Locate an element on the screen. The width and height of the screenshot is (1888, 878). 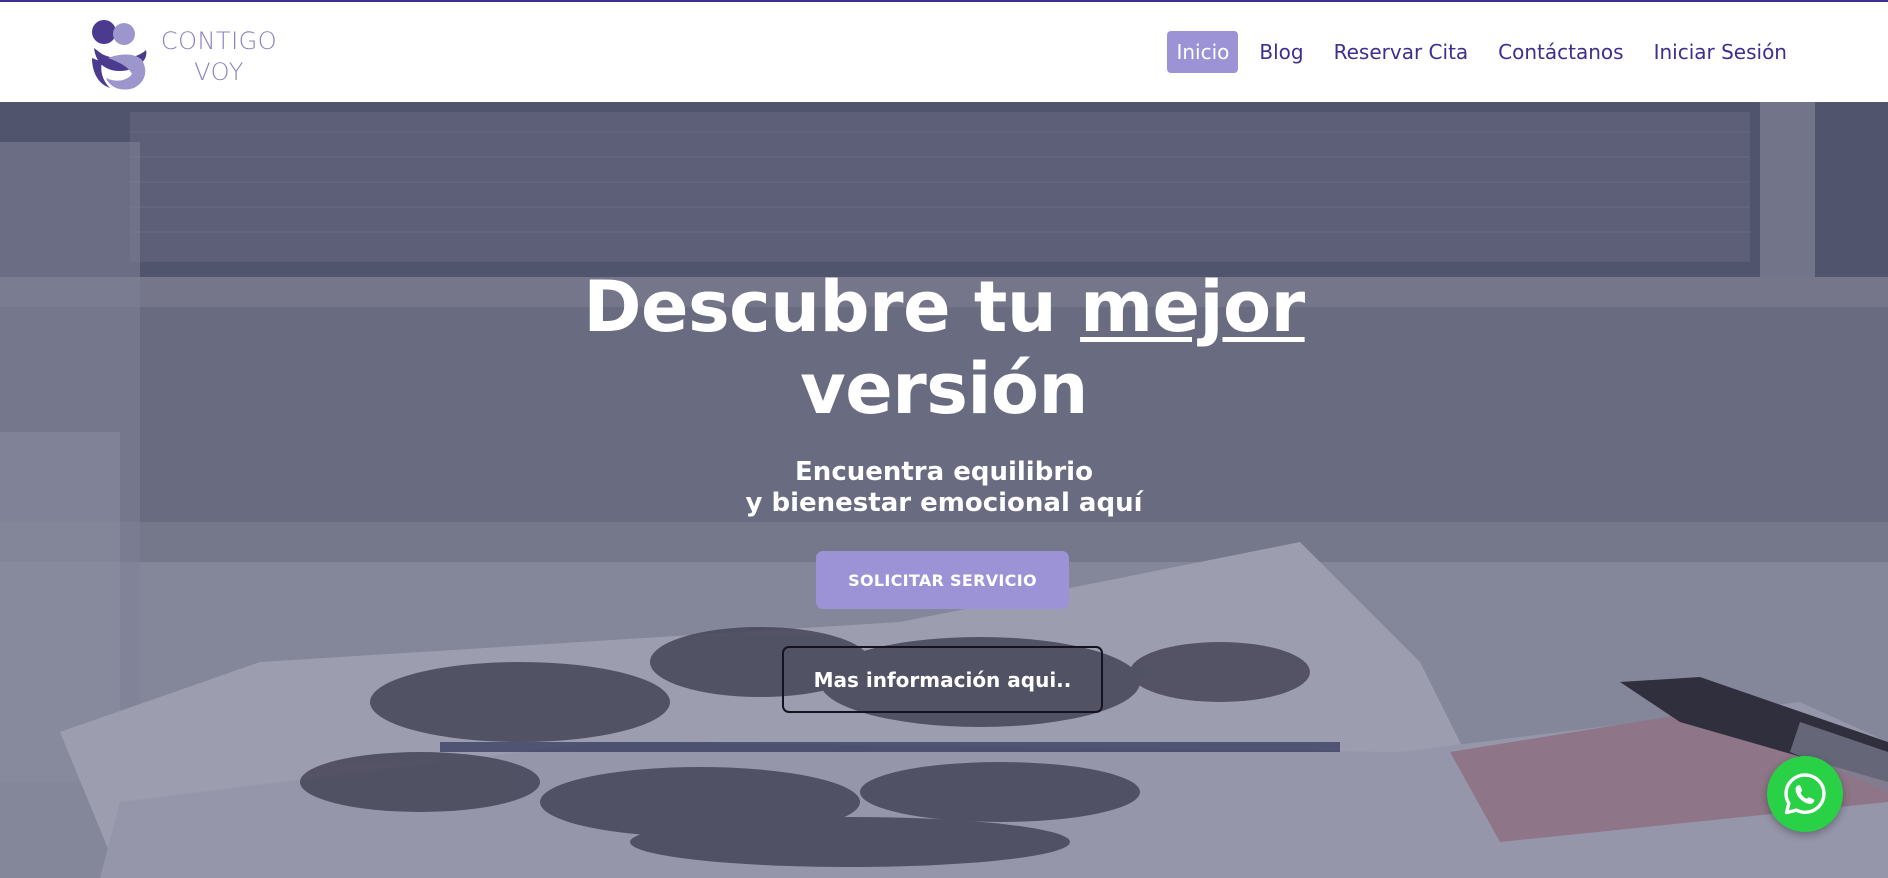
whatsapp-icon is located at coordinates (1805, 794).